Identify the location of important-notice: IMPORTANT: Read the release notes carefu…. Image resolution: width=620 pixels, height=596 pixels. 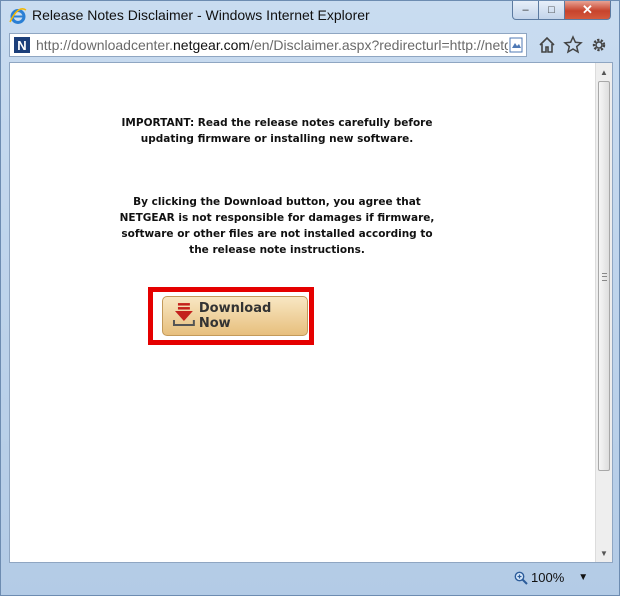
(277, 131).